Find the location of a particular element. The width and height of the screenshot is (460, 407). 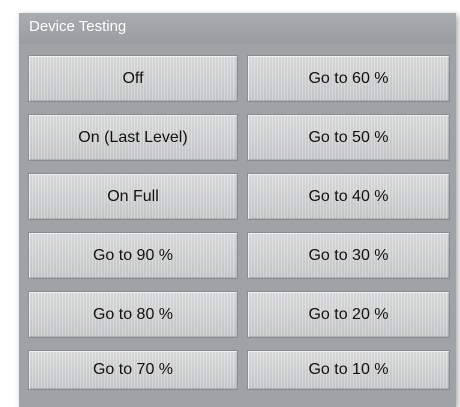

go-to-20-button: Go to 20 % is located at coordinates (348, 314).